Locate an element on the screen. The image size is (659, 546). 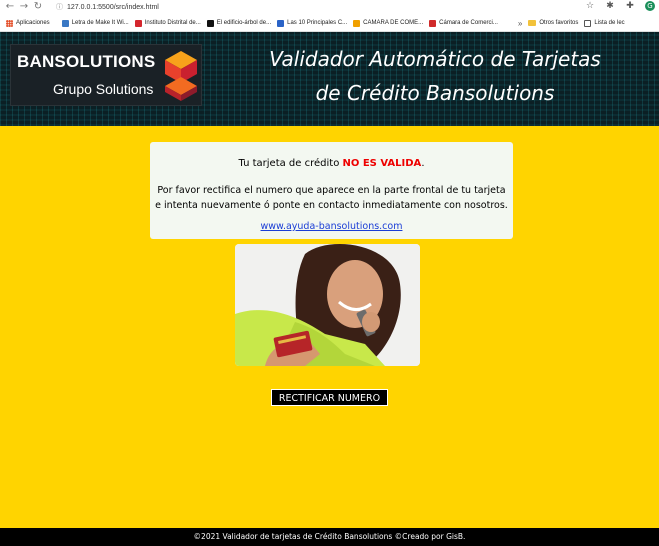
status-prefix: Tu tarjeta de crédito is located at coordinates (290, 163).